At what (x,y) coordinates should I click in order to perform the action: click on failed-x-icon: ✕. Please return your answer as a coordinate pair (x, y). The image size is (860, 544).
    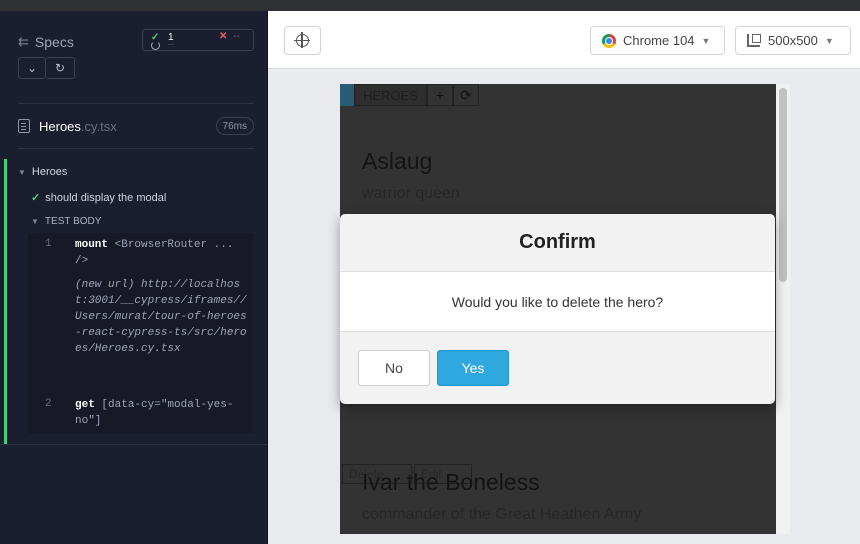
    Looking at the image, I should click on (223, 36).